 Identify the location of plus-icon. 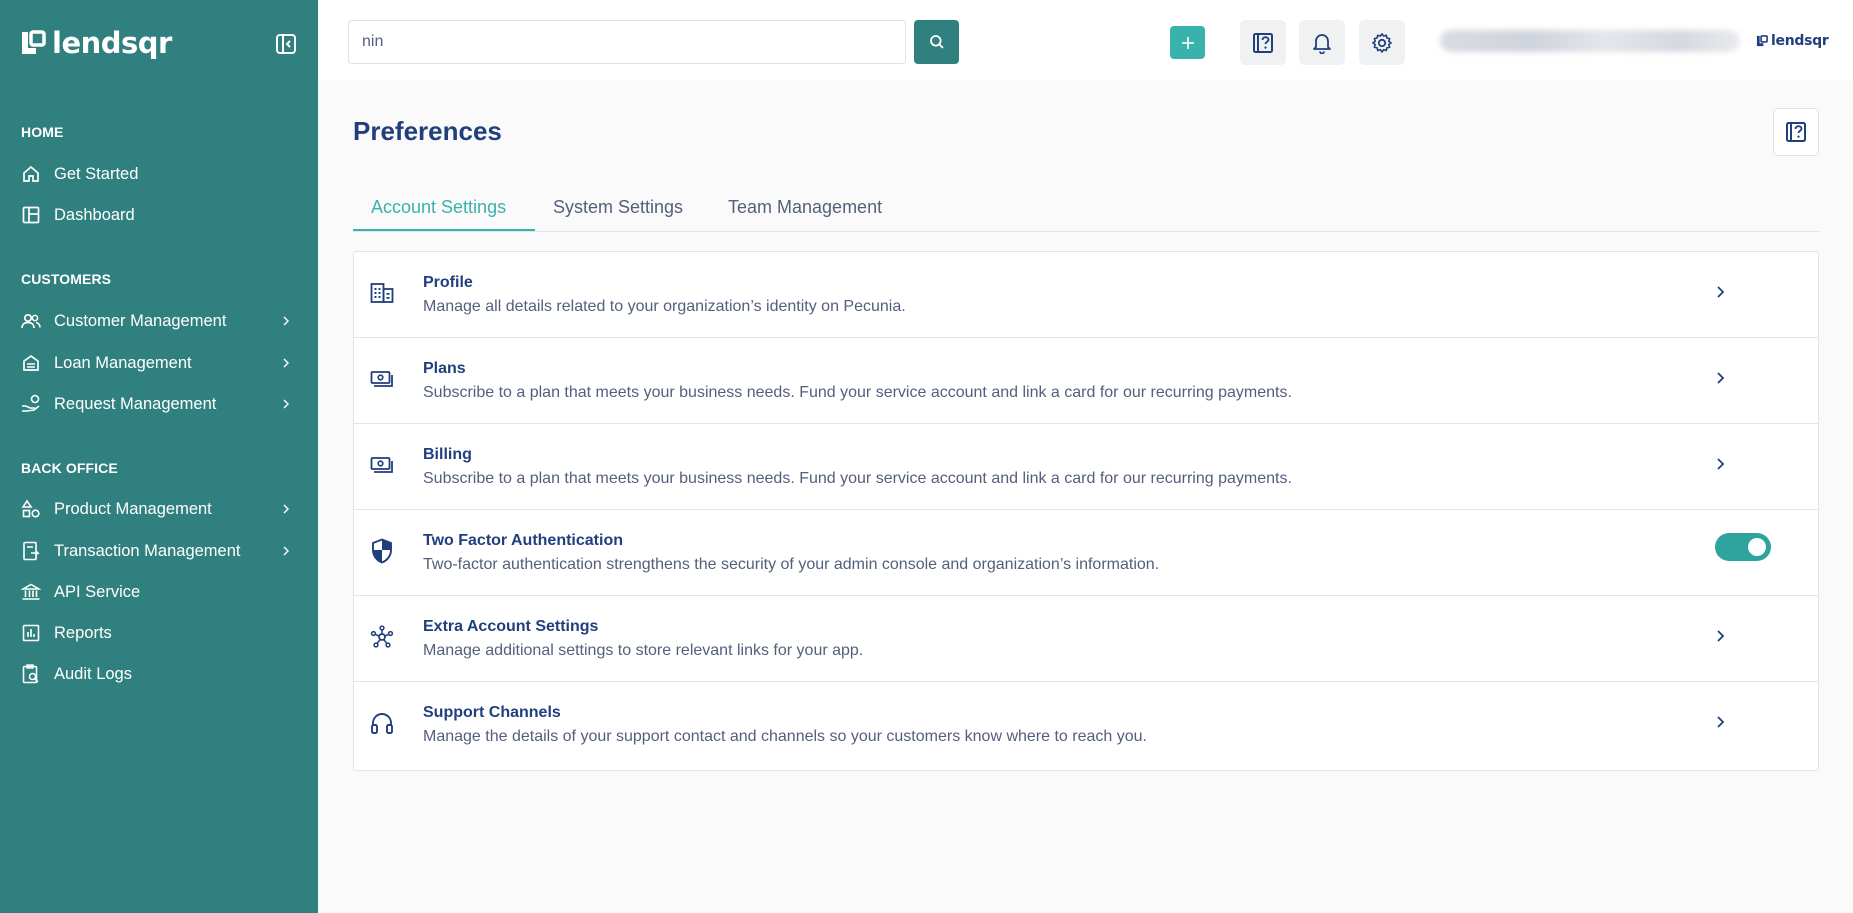
(1187, 42).